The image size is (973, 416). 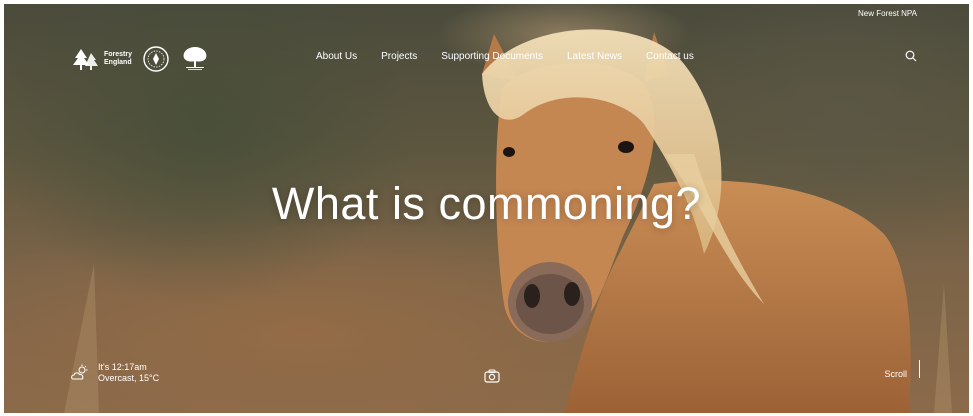 I want to click on nav-projects: Projects, so click(x=399, y=56).